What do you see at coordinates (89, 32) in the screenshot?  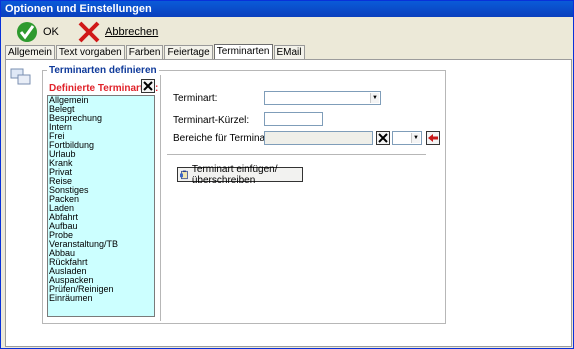 I see `red-x-icon` at bounding box center [89, 32].